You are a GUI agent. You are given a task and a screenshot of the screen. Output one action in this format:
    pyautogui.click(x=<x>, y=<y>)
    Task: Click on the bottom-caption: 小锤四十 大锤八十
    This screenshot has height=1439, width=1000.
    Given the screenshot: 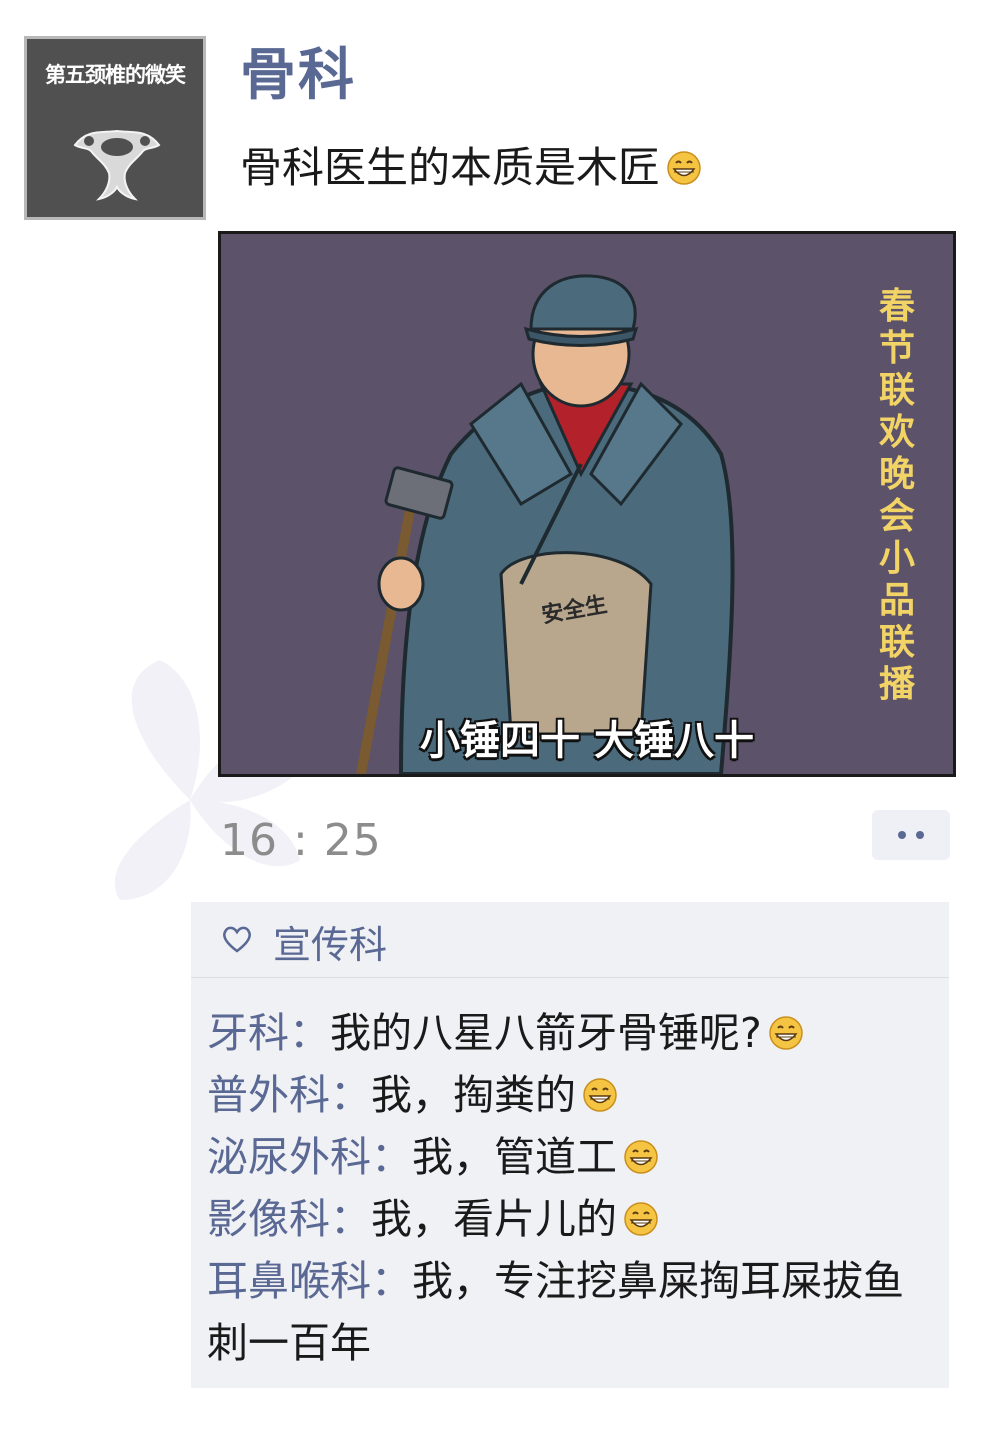 What is the action you would take?
    pyautogui.click(x=587, y=741)
    